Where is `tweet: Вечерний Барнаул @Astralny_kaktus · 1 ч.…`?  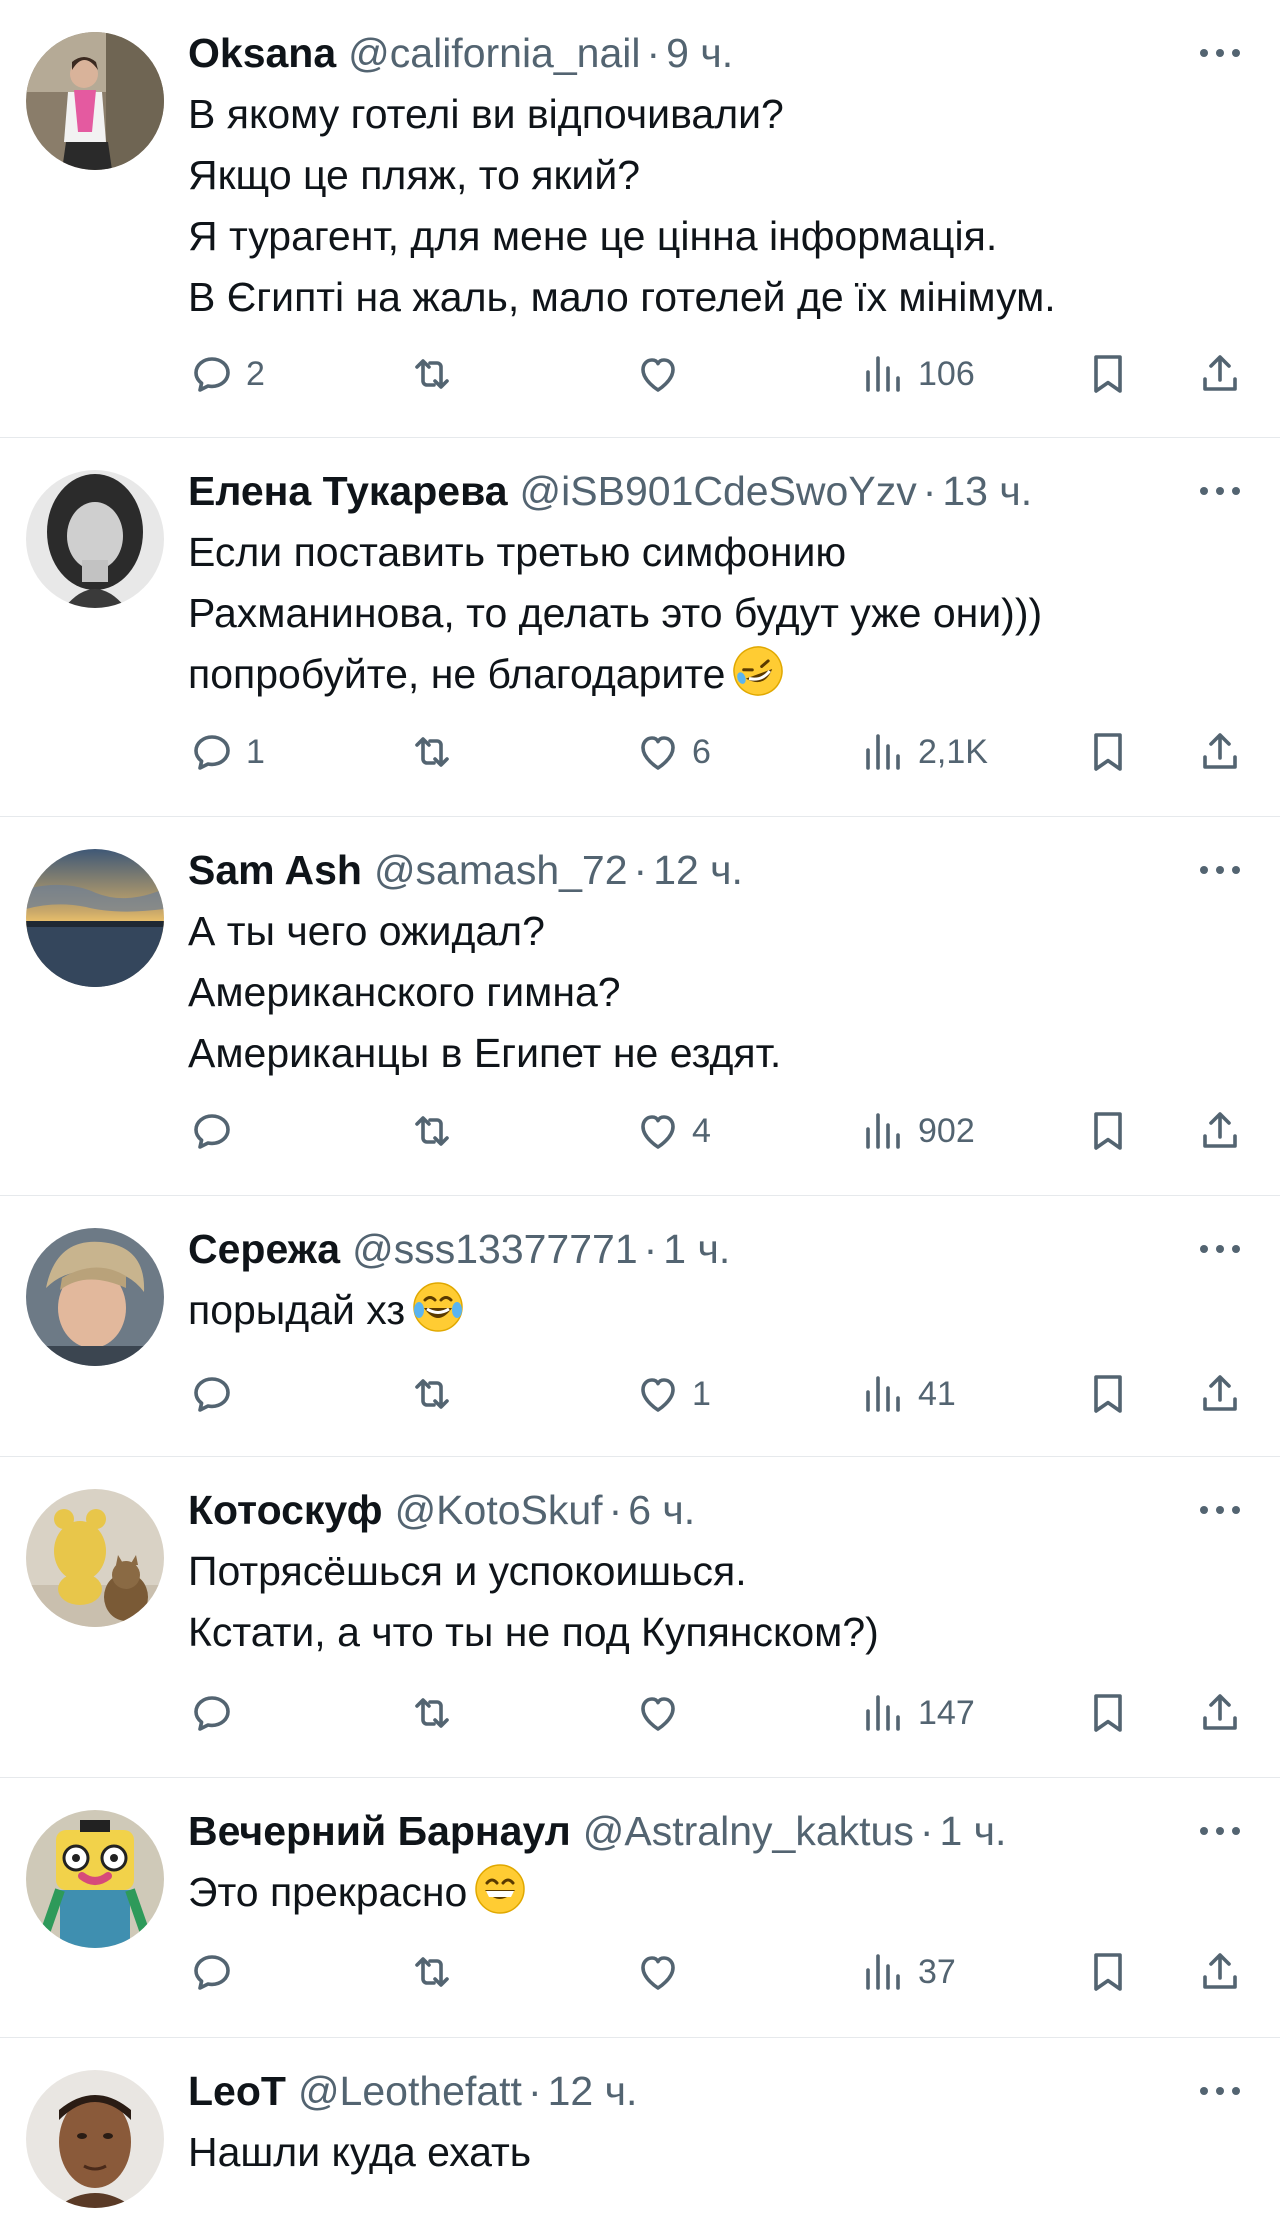 tweet: Вечерний Барнаул @Astralny_kaktus · 1 ч.… is located at coordinates (640, 1908).